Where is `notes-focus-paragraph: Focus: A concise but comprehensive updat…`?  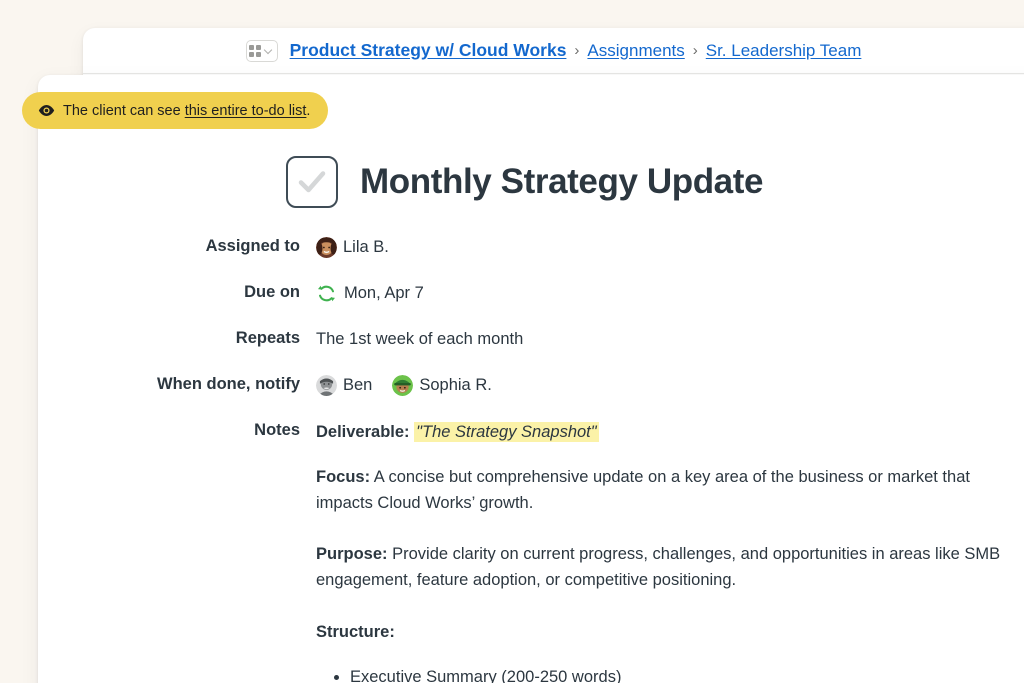 notes-focus-paragraph: Focus: A concise but comprehensive updat… is located at coordinates (666, 490).